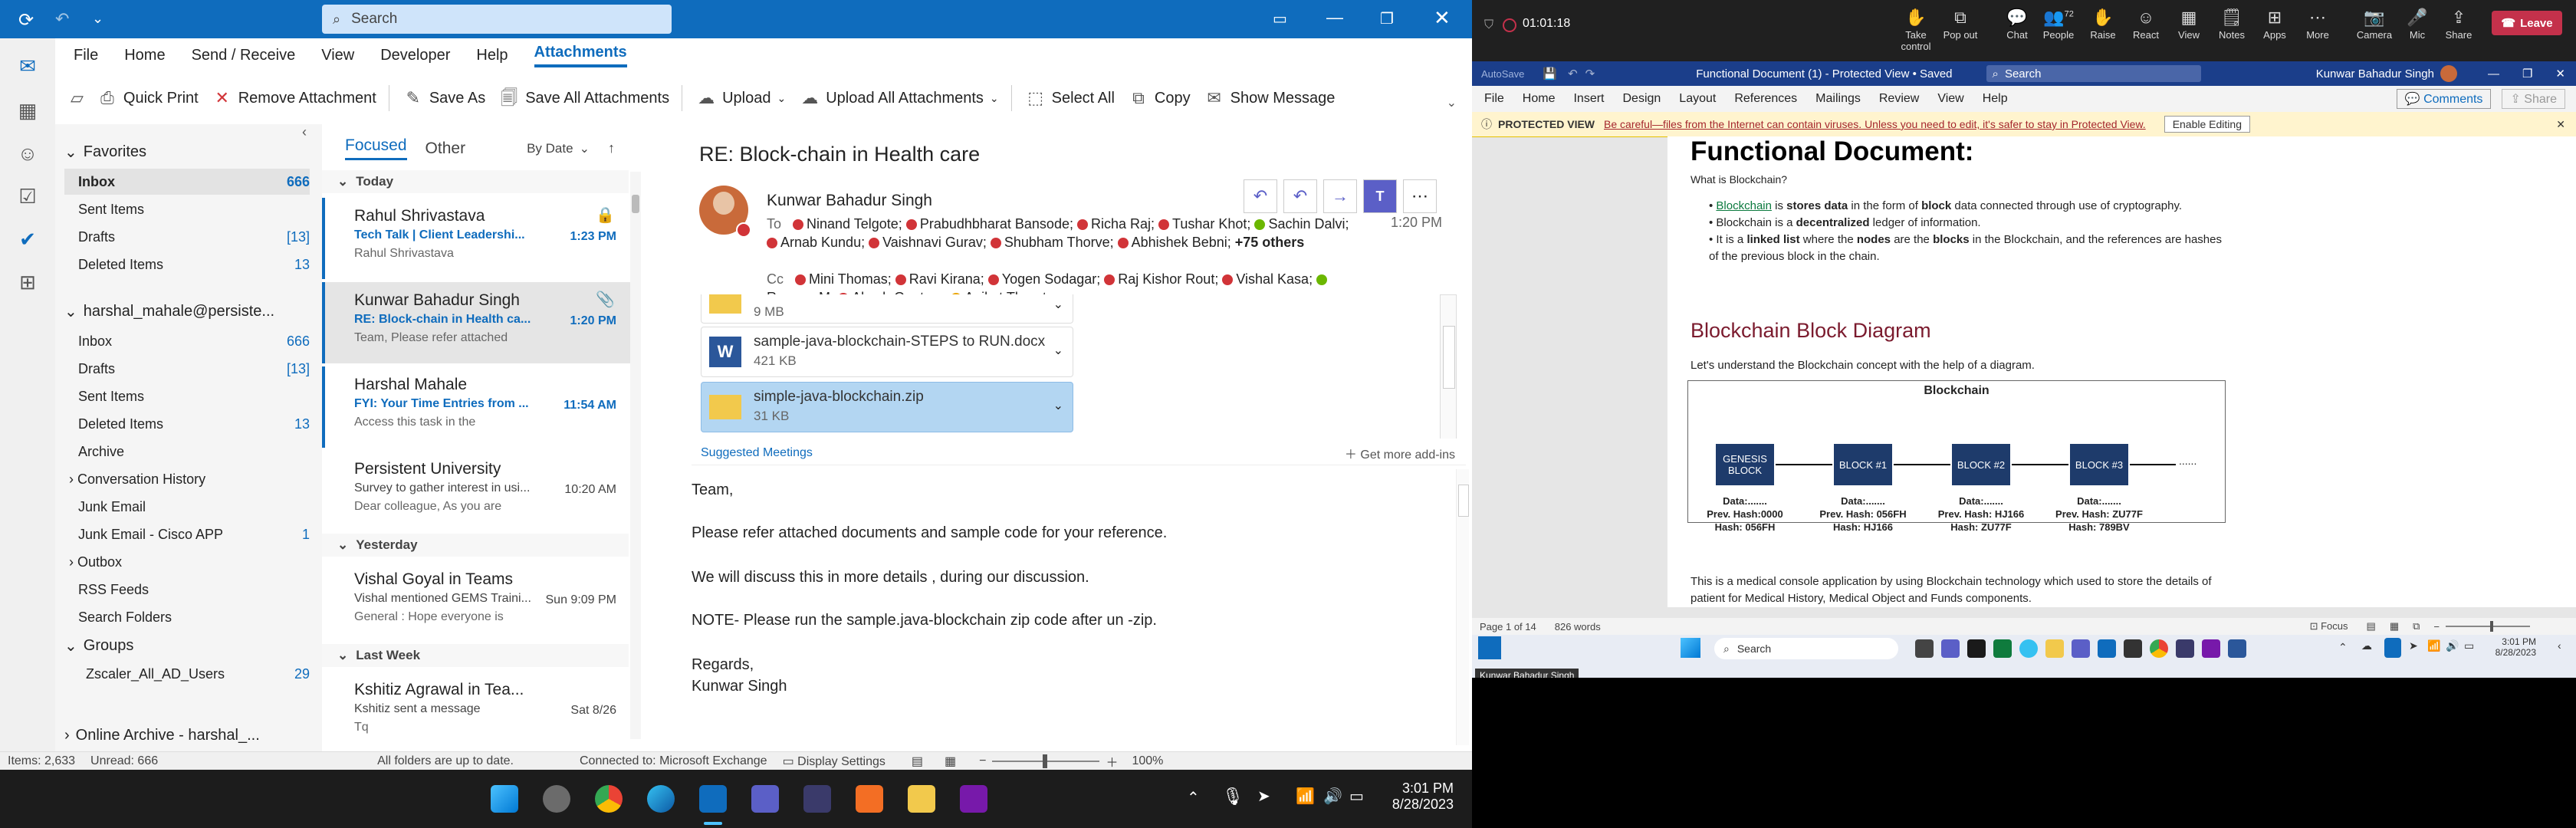  What do you see at coordinates (376, 148) in the screenshot?
I see `tab-focused: Focused` at bounding box center [376, 148].